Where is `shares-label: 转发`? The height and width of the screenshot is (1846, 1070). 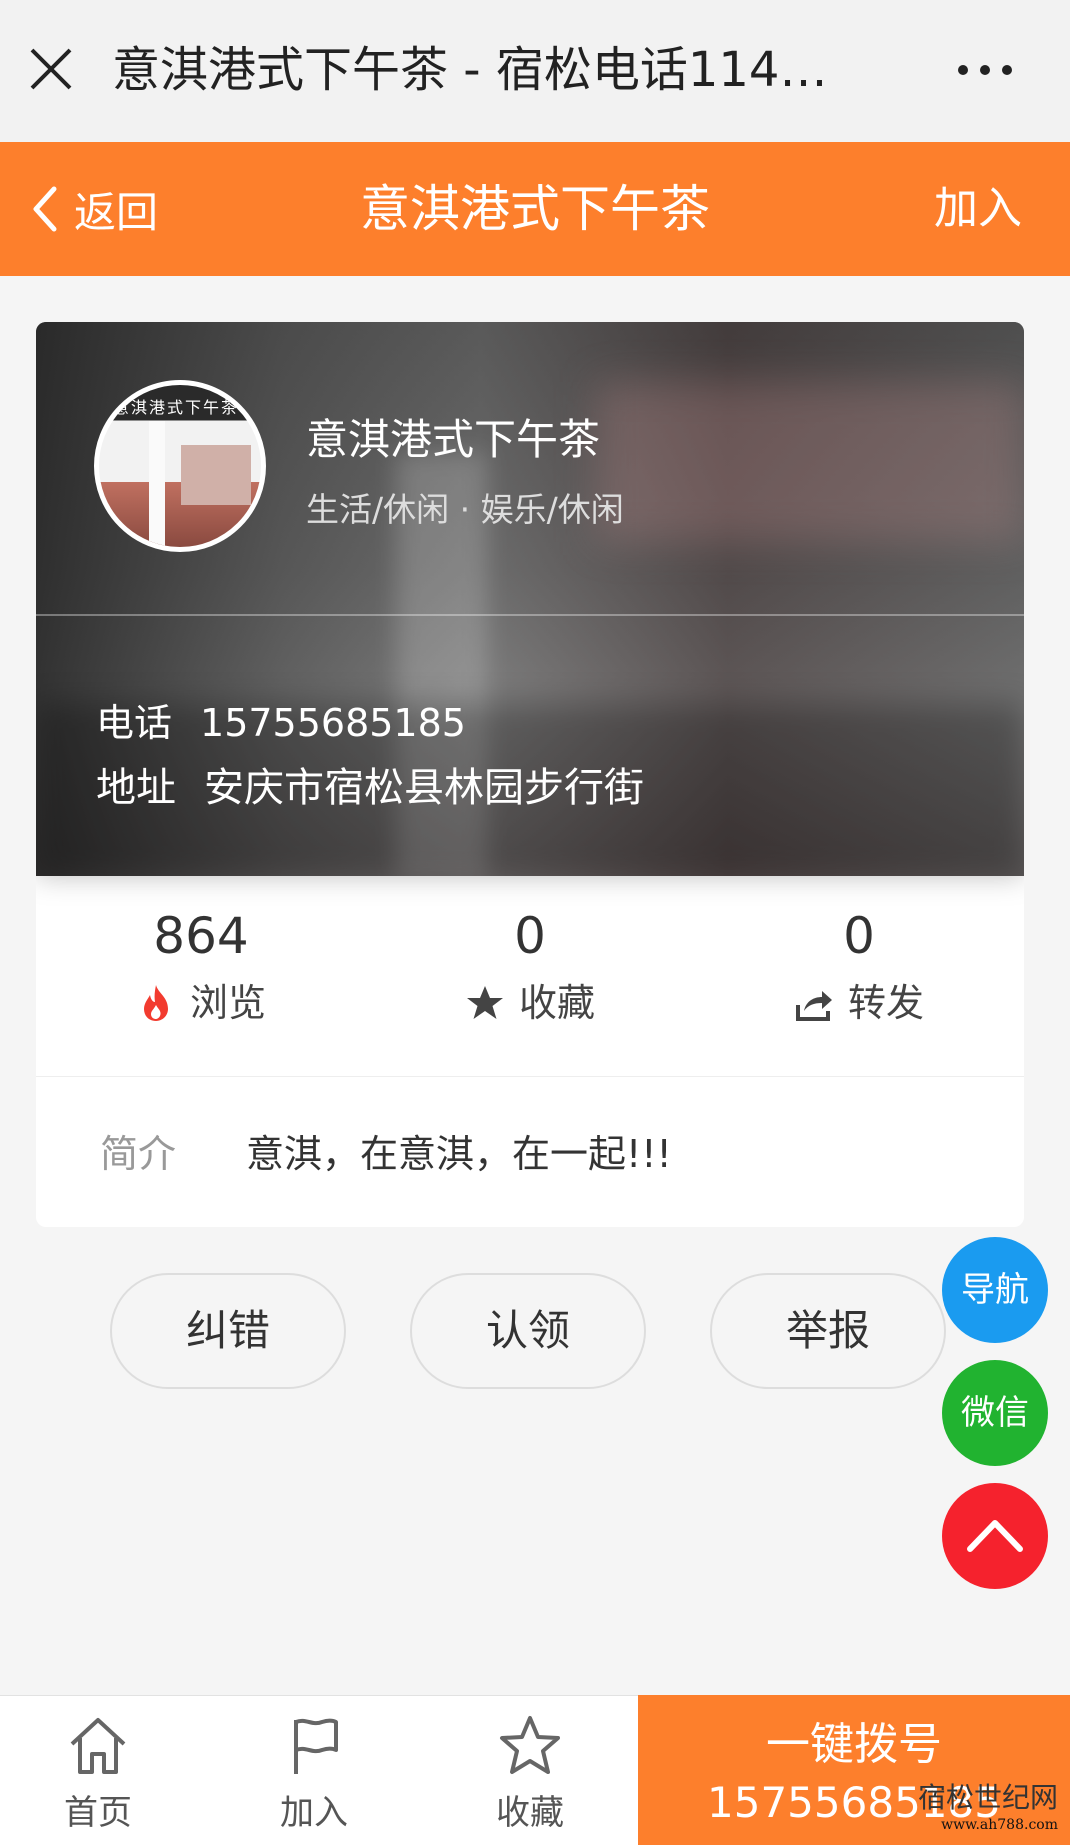 shares-label: 转发 is located at coordinates (885, 1003).